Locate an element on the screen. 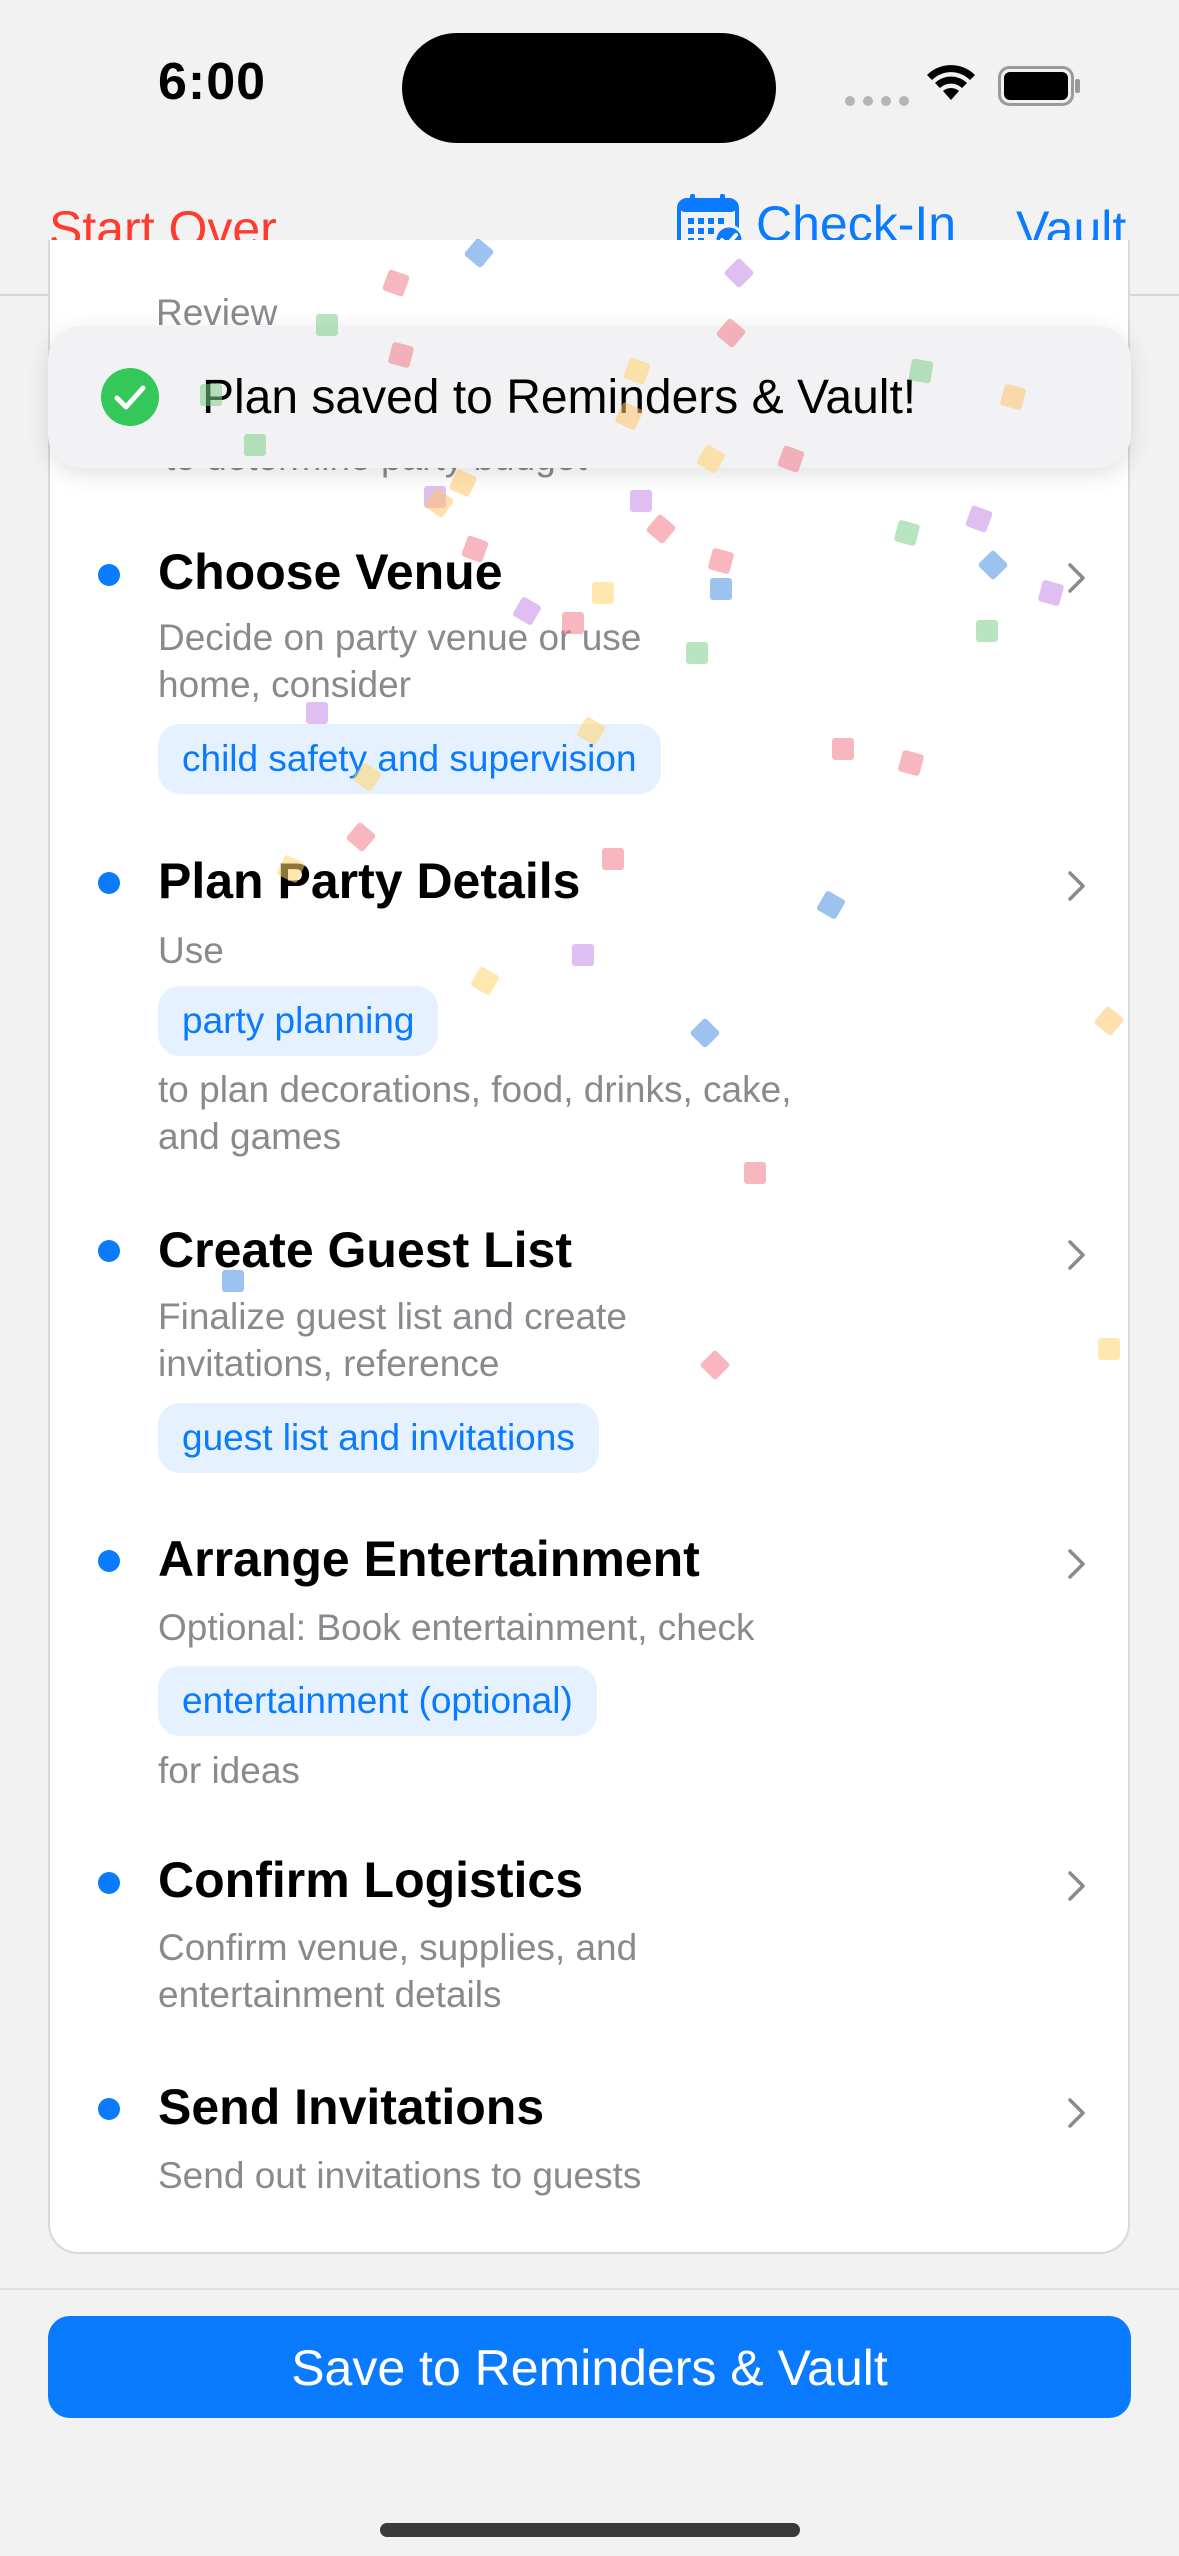  step-title: Send Invitations is located at coordinates (351, 2107).